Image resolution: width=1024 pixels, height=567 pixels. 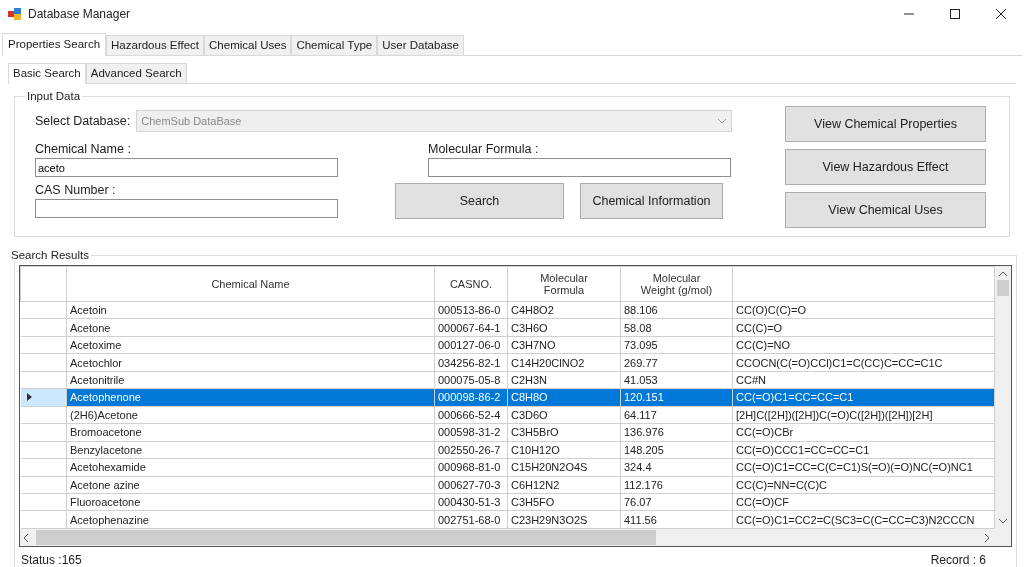 What do you see at coordinates (564, 362) in the screenshot?
I see `table-cell: C14H20ClNO2` at bounding box center [564, 362].